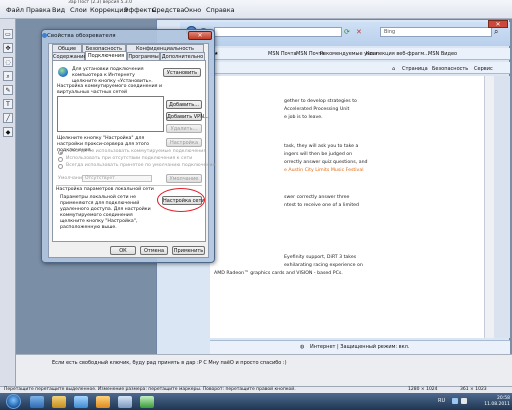 Image resolution: width=512 pixels, height=410 pixels. I want to click on tray-volume-icon, so click(464, 401).